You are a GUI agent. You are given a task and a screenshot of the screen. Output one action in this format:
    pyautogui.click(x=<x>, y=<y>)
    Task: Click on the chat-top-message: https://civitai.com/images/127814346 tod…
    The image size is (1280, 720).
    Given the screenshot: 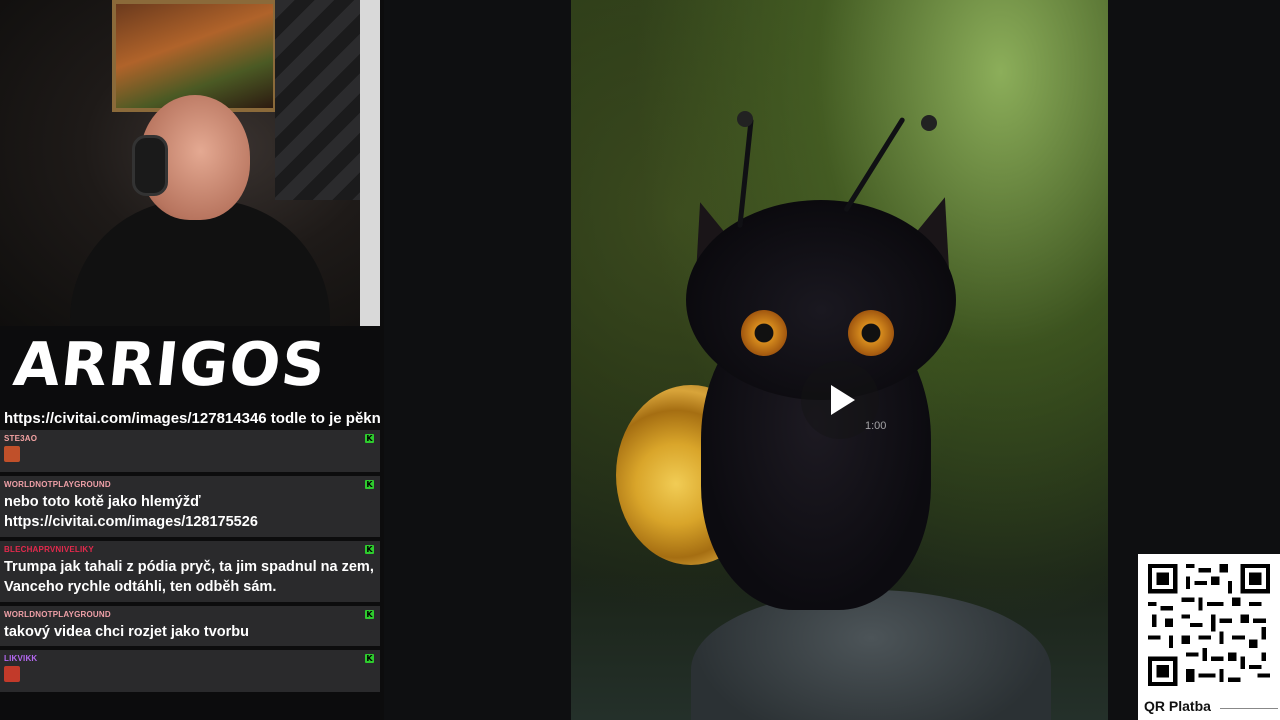 What is the action you would take?
    pyautogui.click(x=192, y=418)
    